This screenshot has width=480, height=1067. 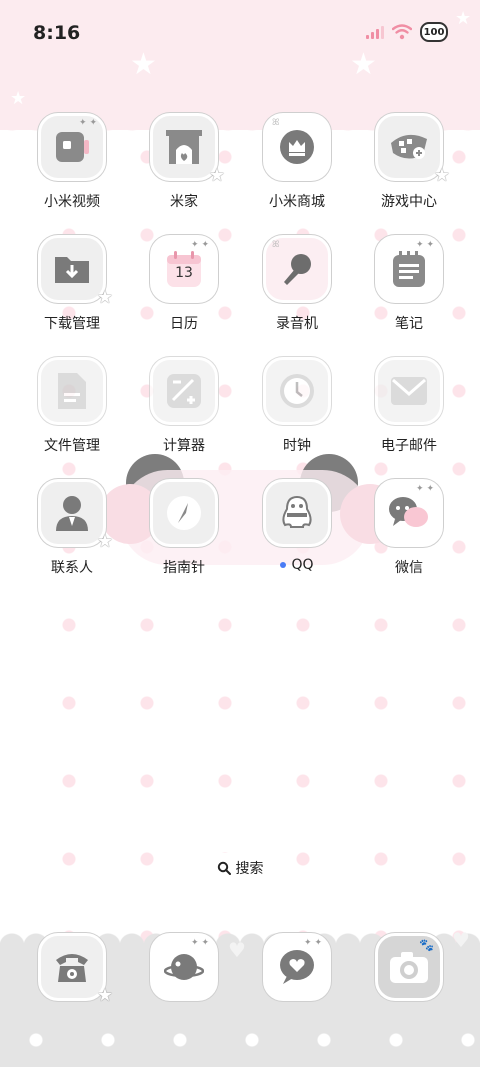 I want to click on app-label: 指南针, so click(x=184, y=568).